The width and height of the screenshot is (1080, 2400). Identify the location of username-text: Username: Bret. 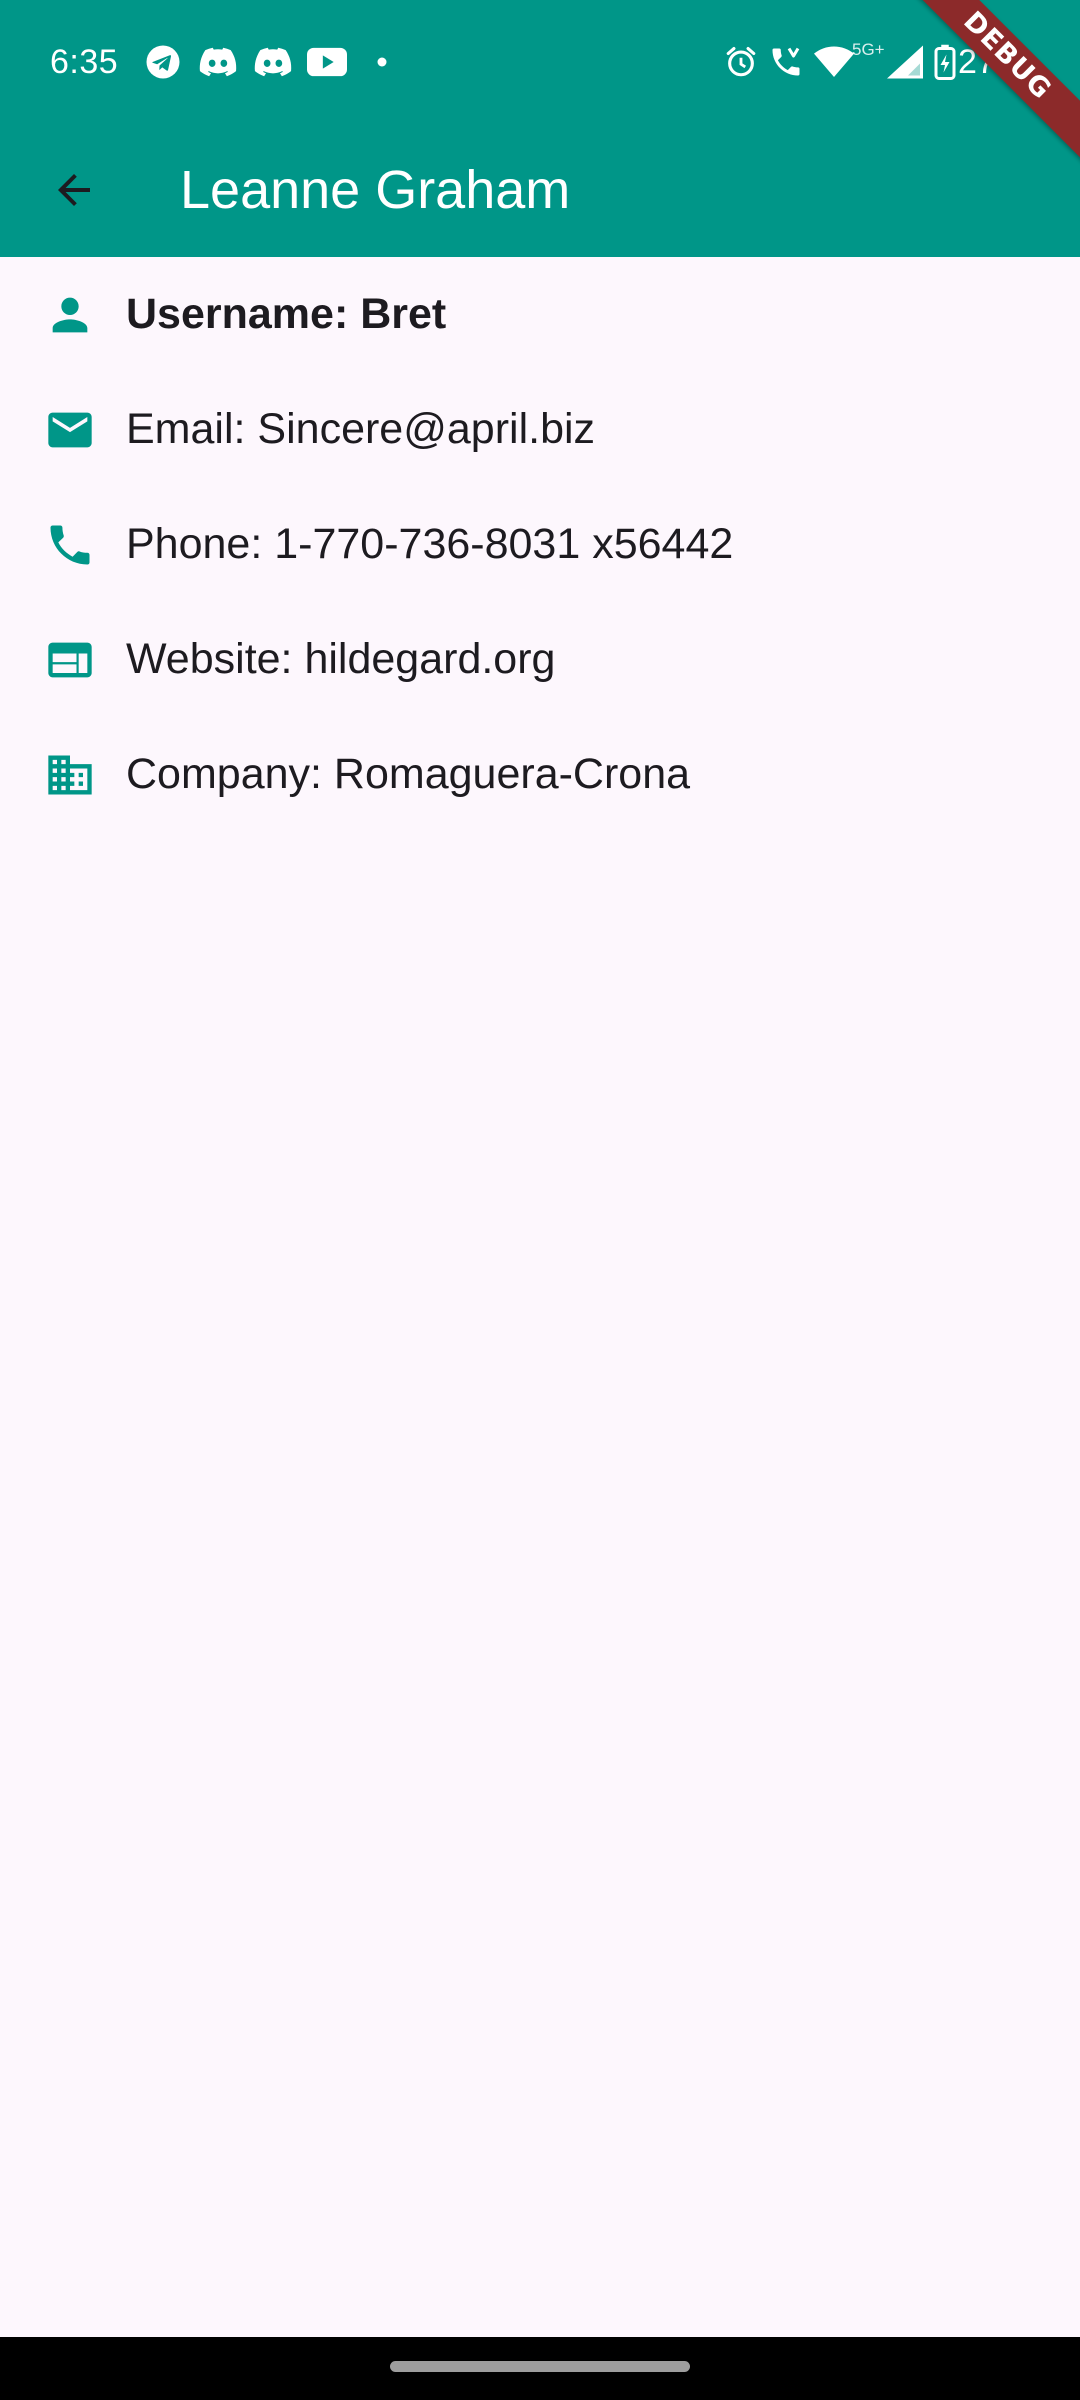
(286, 314).